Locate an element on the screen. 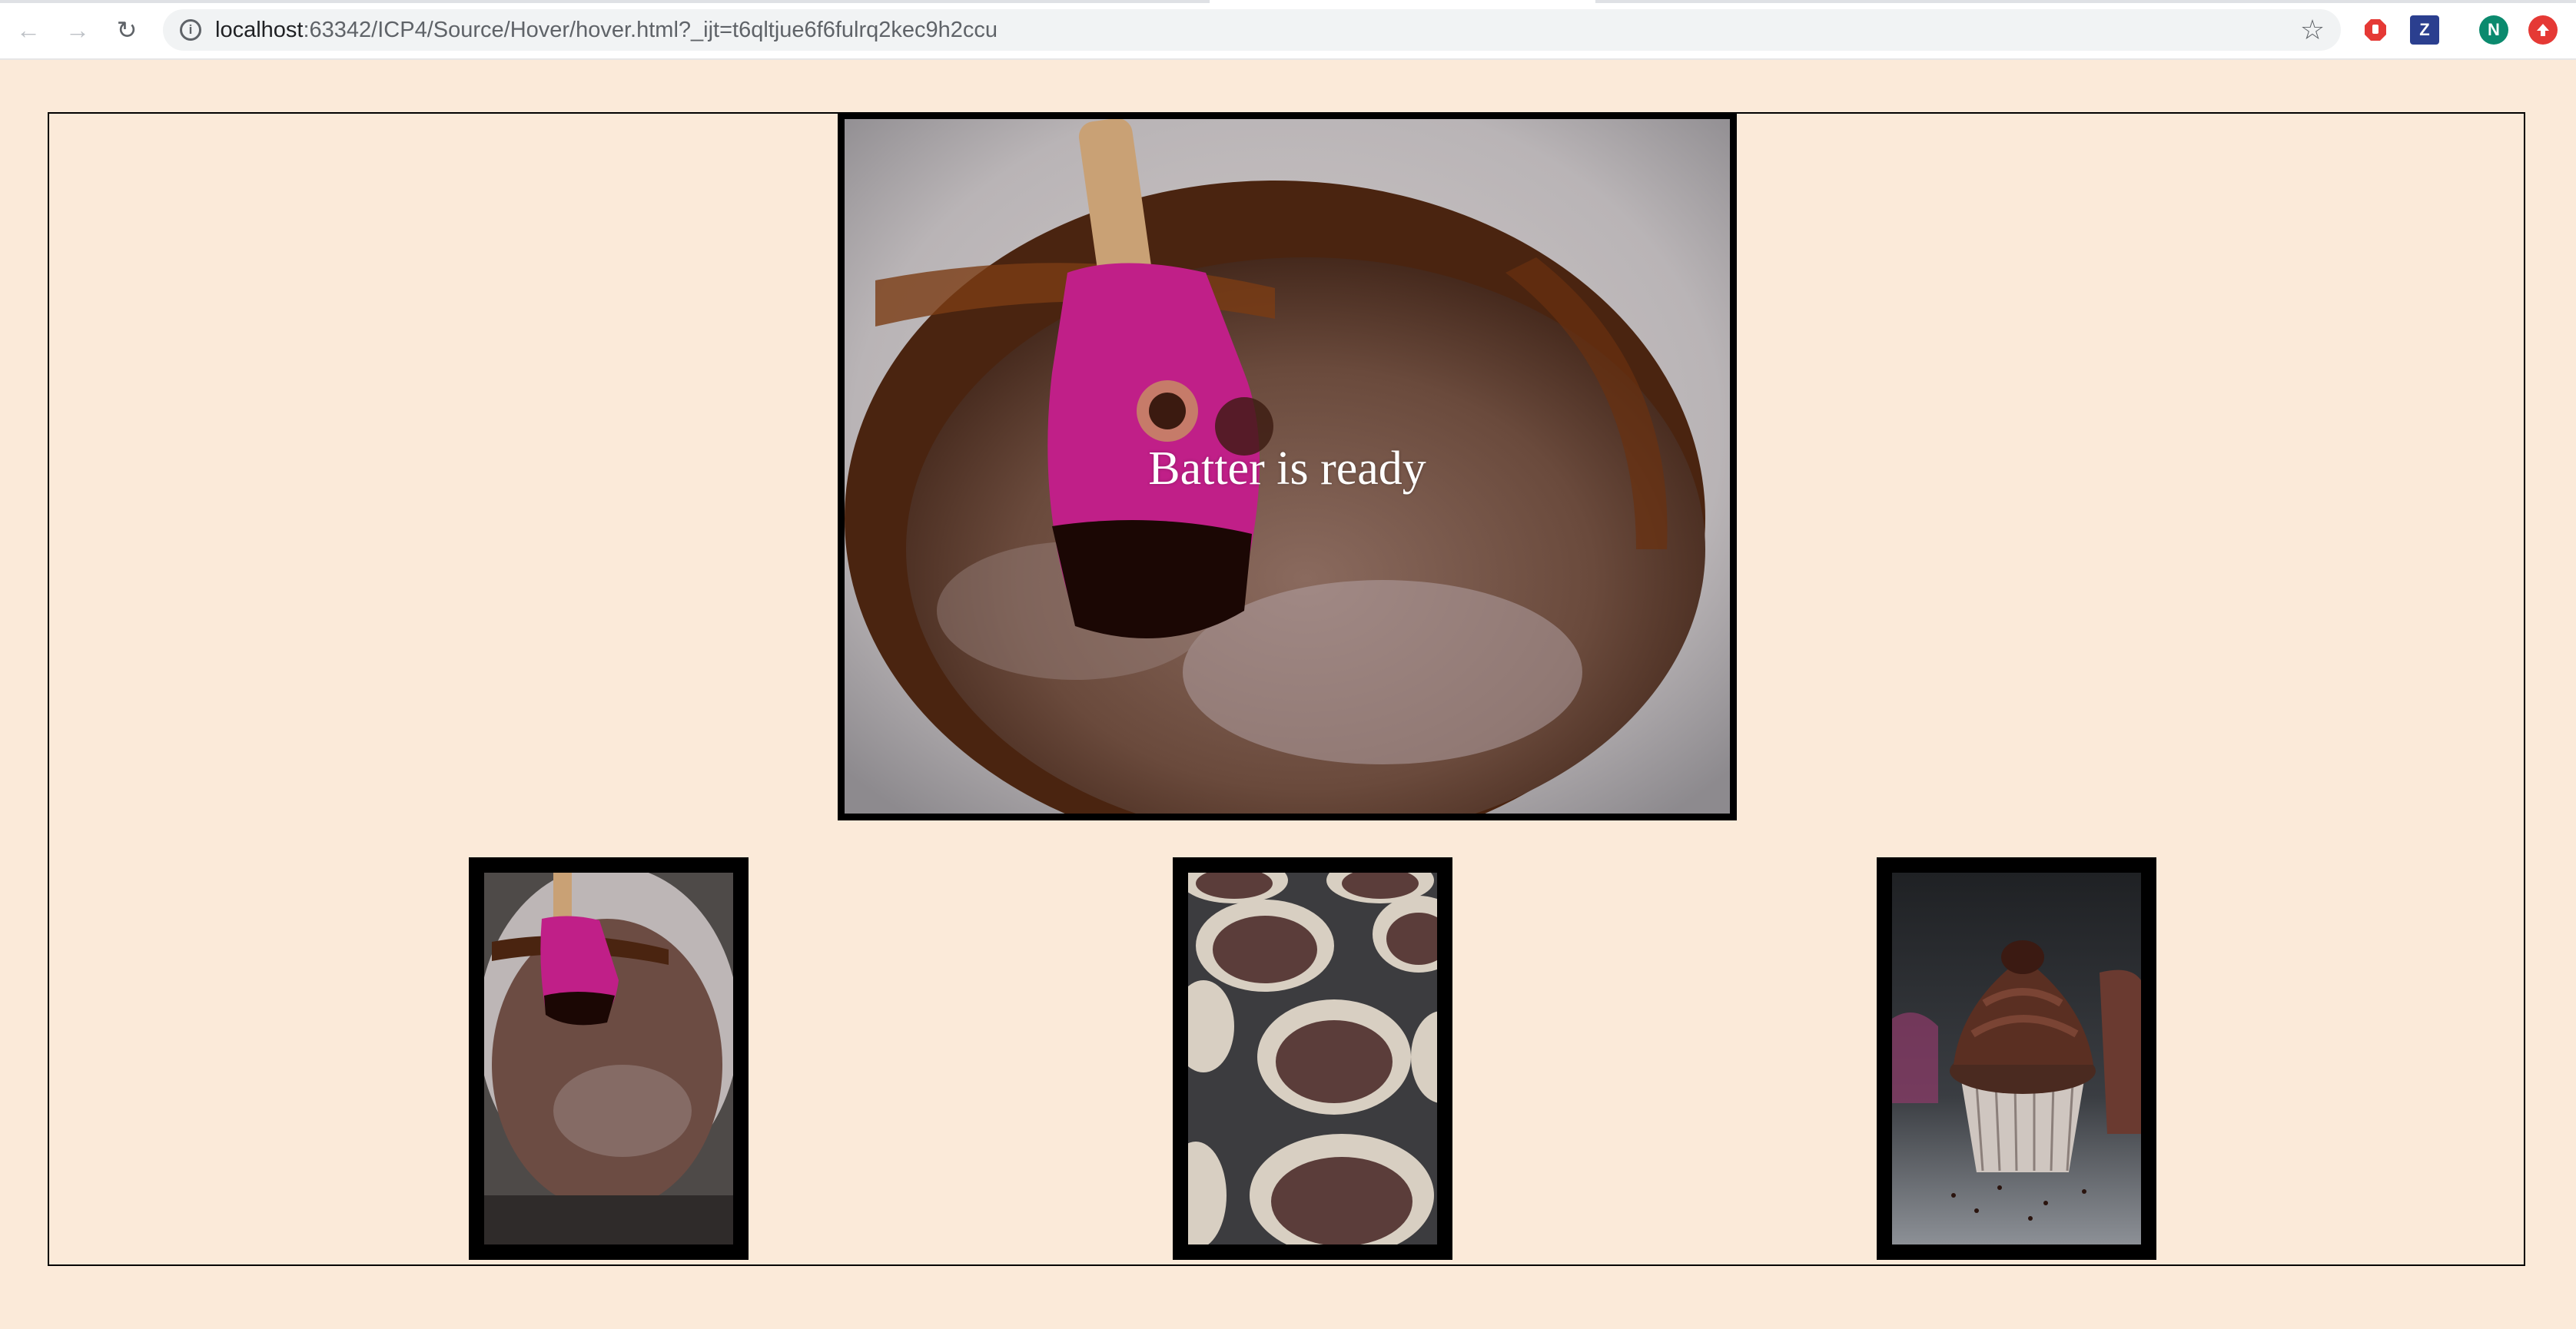 The image size is (2576, 1329). cupcake-tin-thumbnail-image is located at coordinates (1312, 1058).